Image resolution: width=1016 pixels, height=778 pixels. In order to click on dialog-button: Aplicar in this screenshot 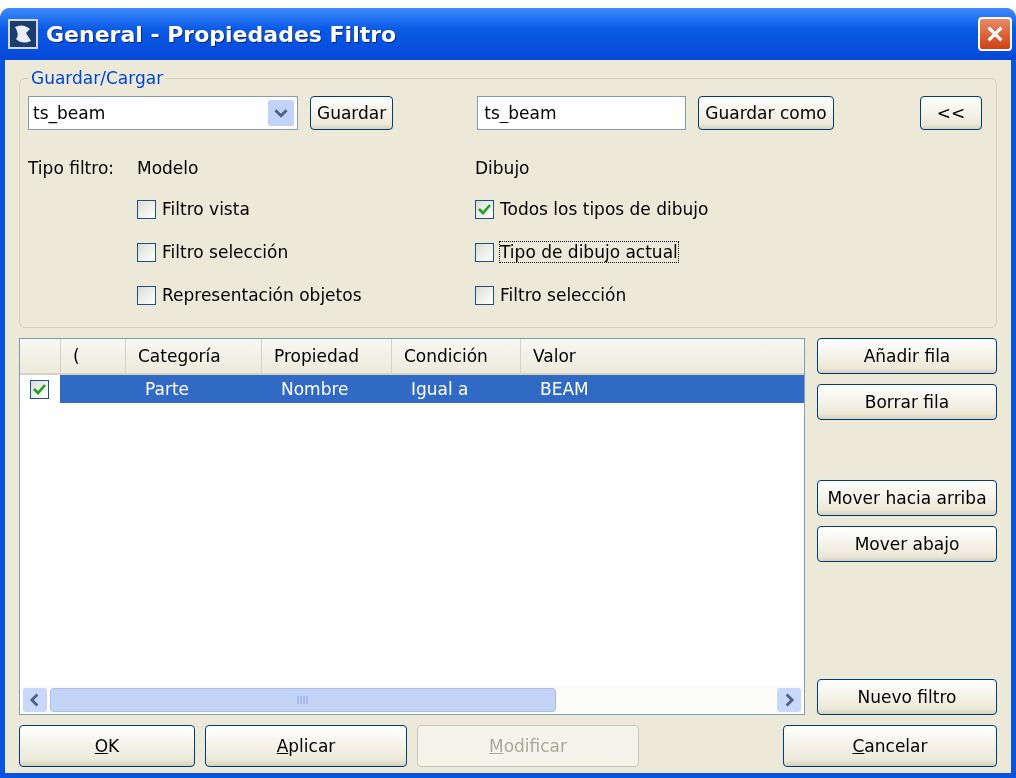, I will do `click(306, 746)`.